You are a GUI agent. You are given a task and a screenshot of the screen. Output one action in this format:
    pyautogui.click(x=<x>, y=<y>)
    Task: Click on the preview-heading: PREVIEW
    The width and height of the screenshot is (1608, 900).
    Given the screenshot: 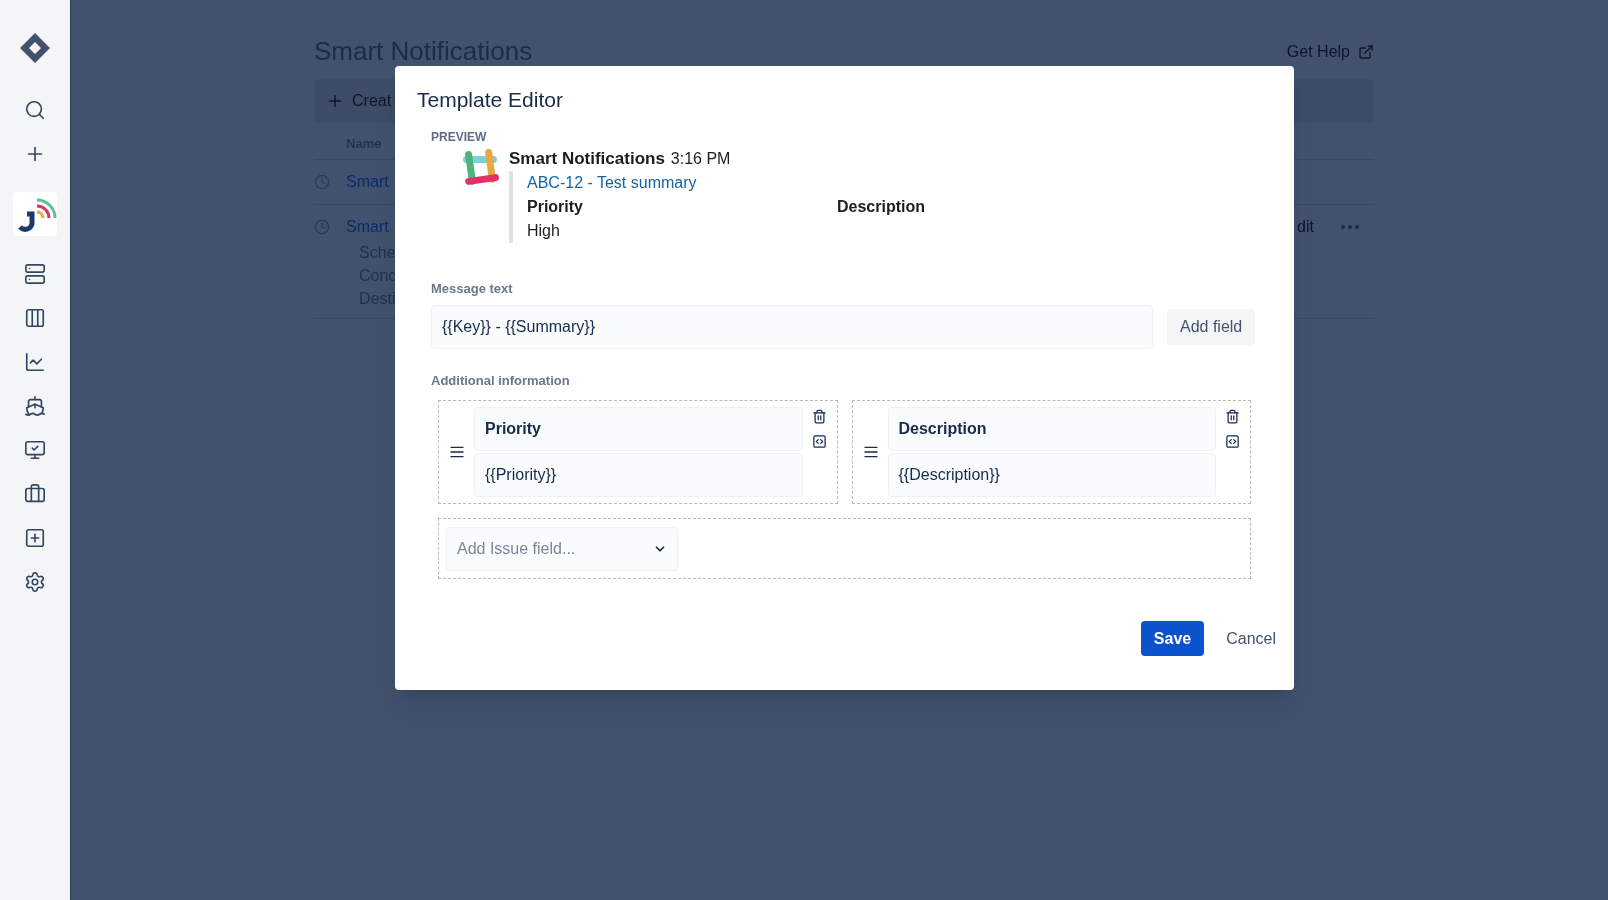 What is the action you would take?
    pyautogui.click(x=459, y=137)
    